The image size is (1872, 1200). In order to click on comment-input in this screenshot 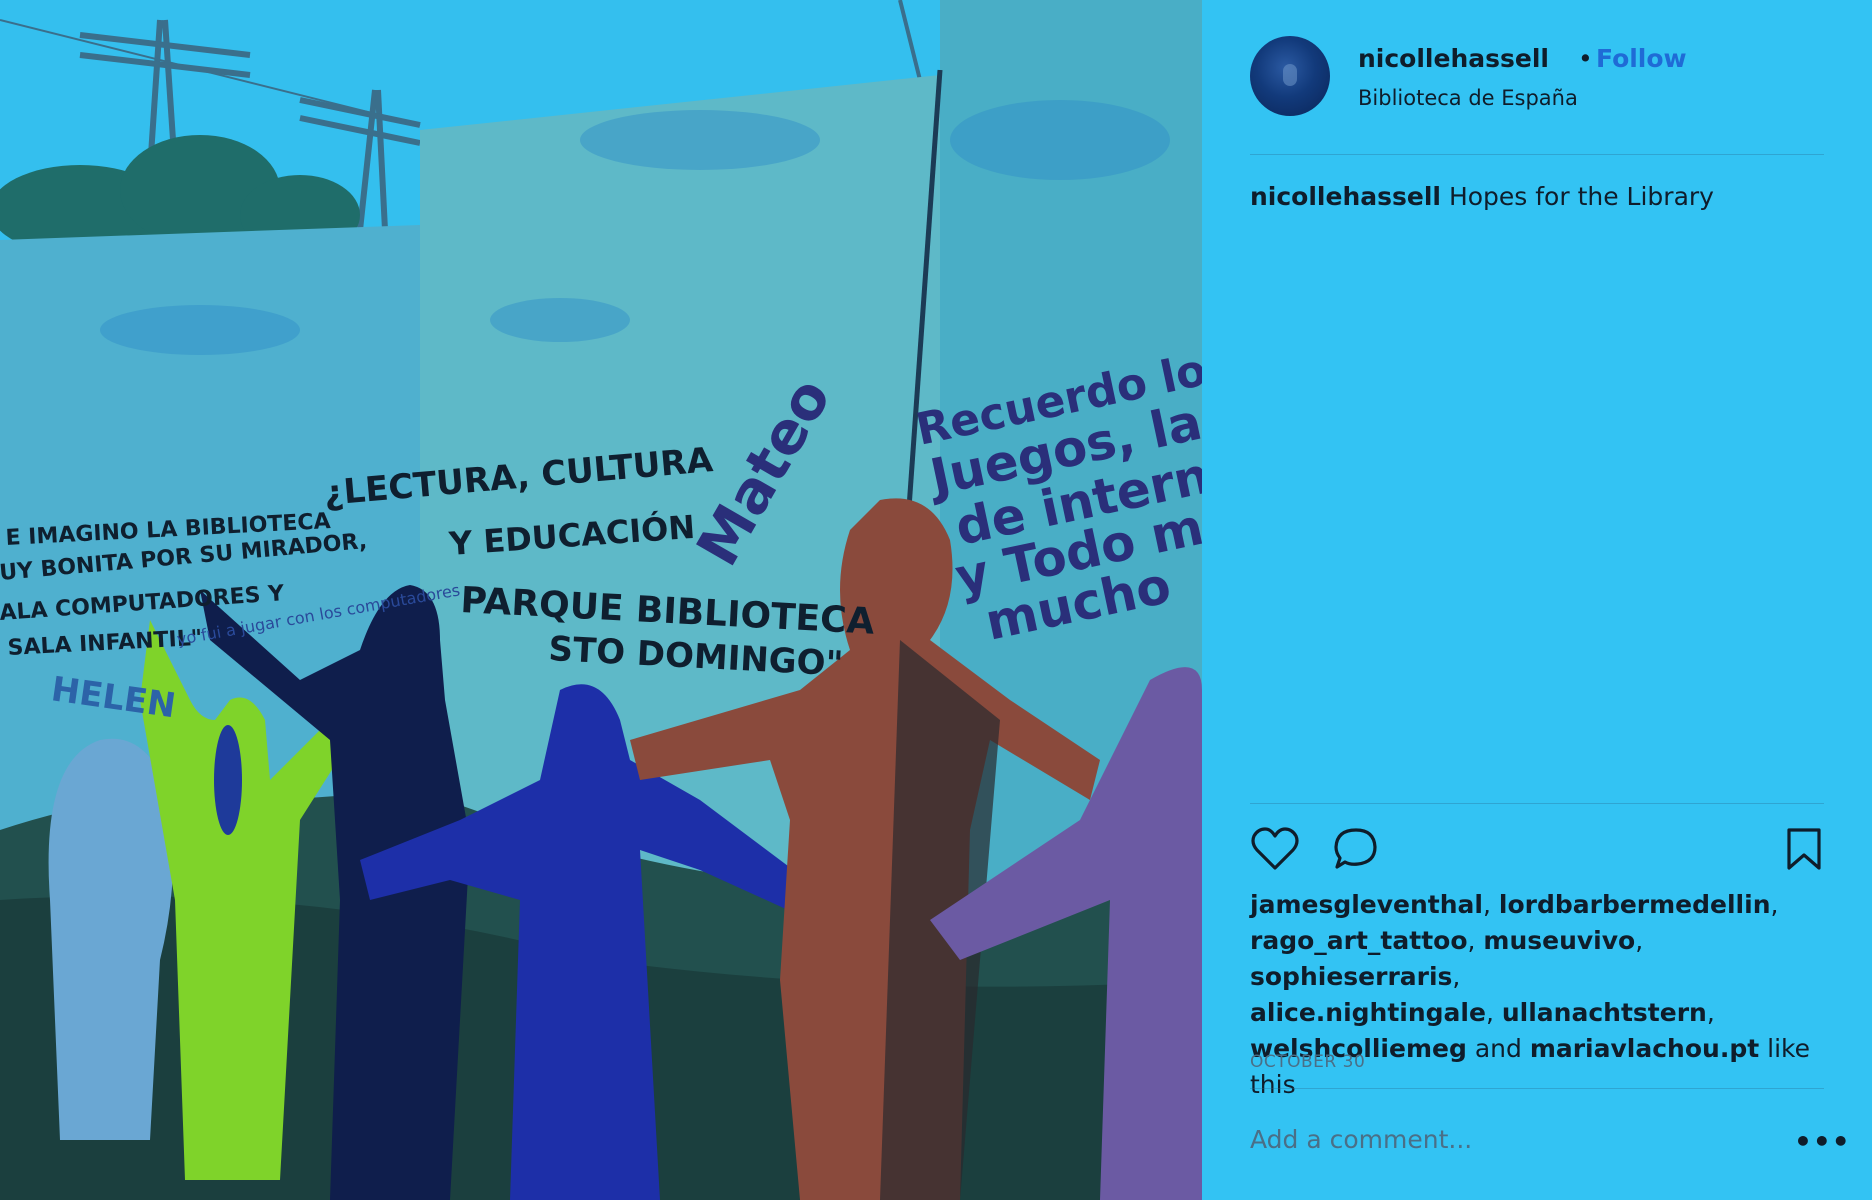, I will do `click(1500, 1139)`.